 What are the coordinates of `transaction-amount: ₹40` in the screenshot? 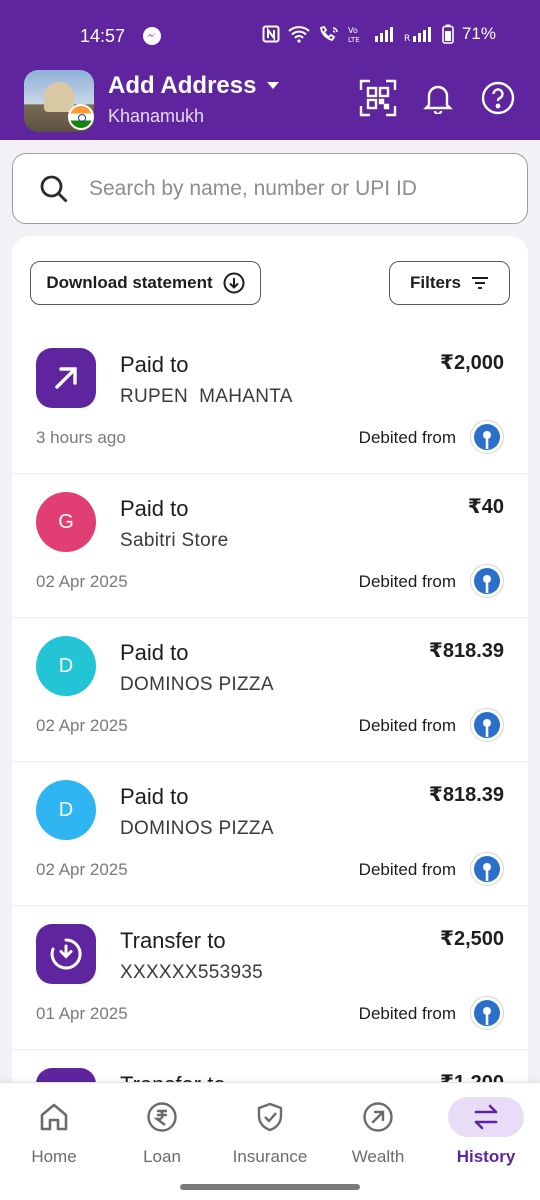 It's located at (485, 507).